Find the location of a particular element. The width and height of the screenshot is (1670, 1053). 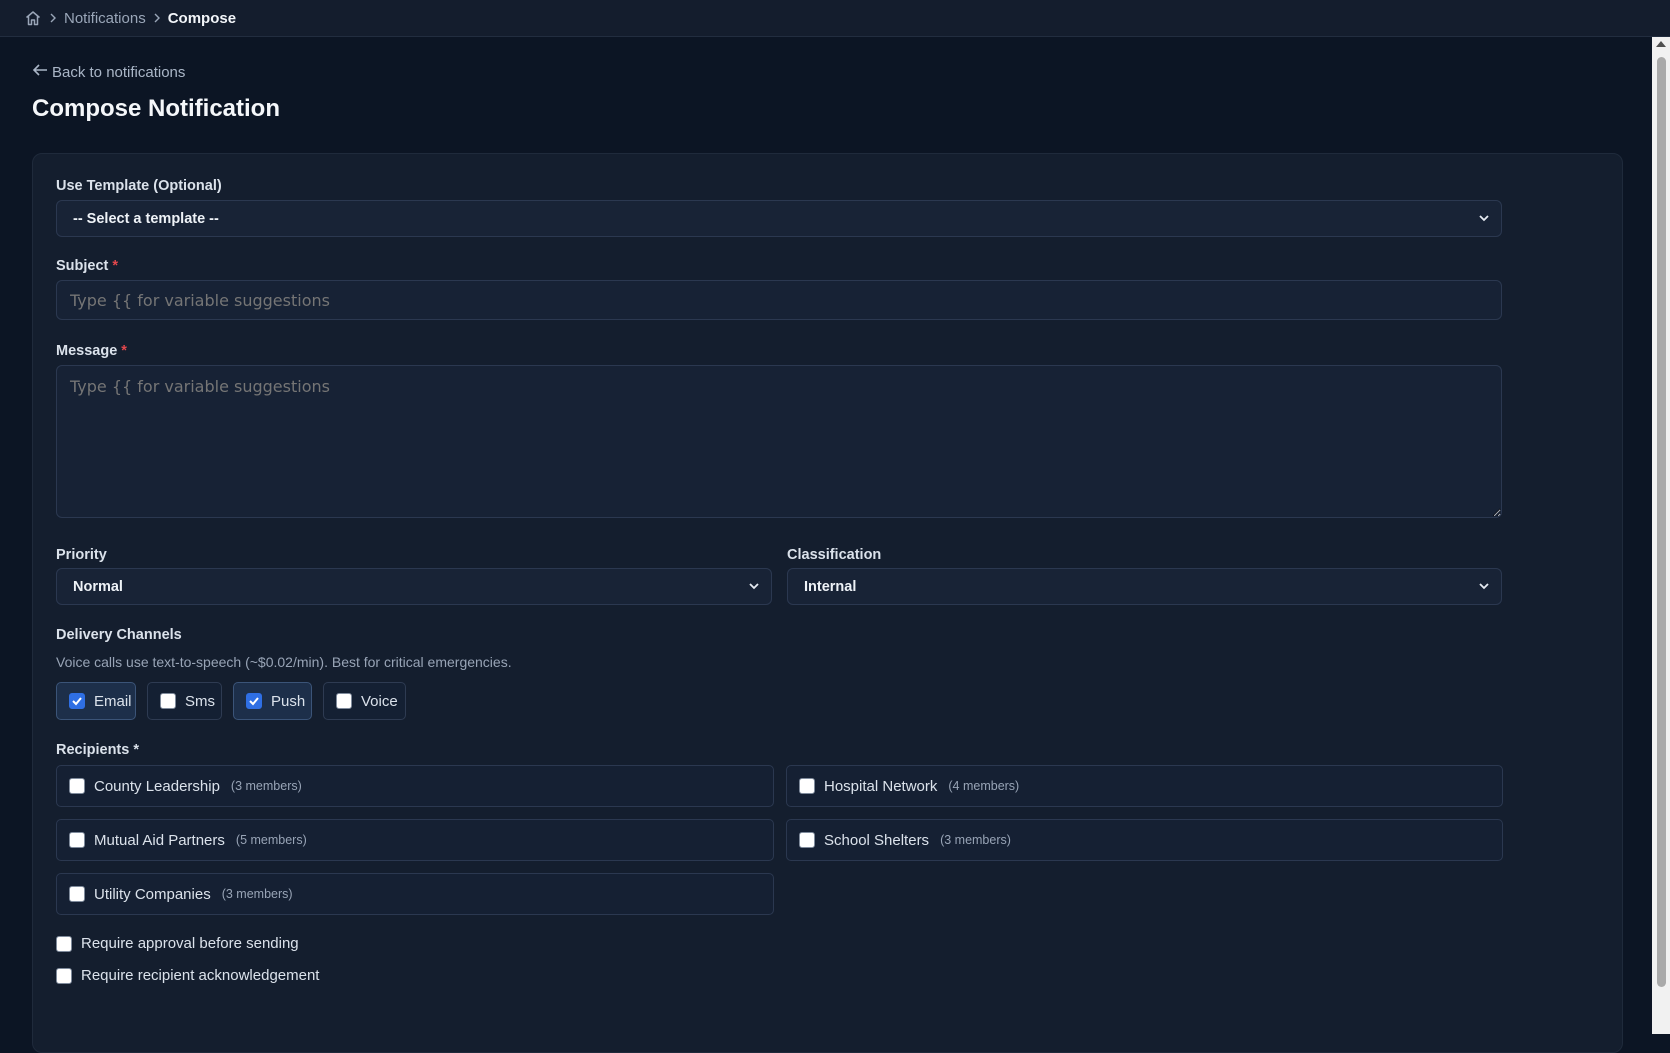

priority-select: Normal is located at coordinates (414, 586).